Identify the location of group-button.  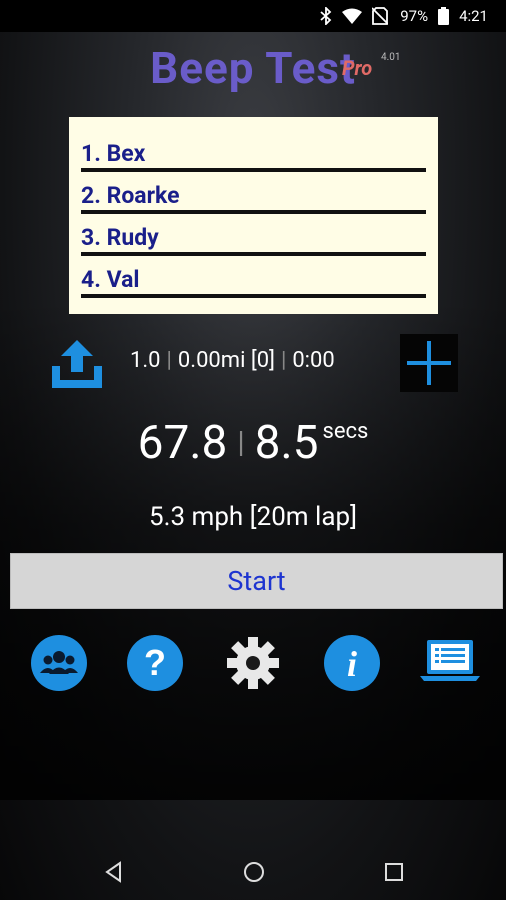
(59, 663).